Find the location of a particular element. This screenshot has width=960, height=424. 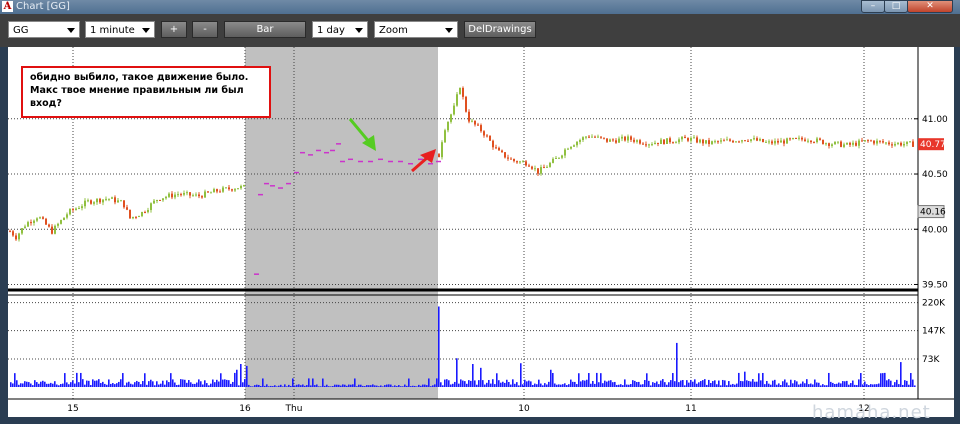

zoom-in-button: + is located at coordinates (174, 29).